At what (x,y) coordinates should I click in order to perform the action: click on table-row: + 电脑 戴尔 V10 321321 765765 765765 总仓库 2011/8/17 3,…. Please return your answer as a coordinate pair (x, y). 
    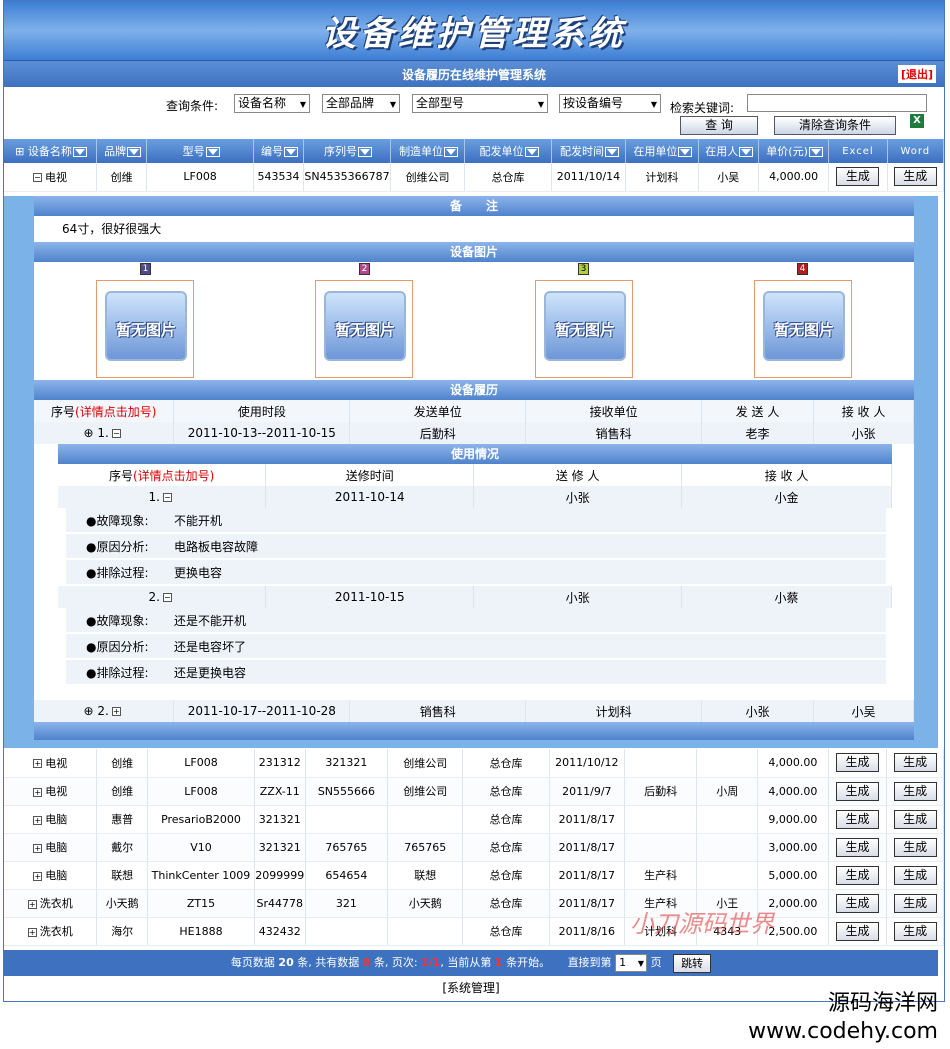
    Looking at the image, I should click on (474, 847).